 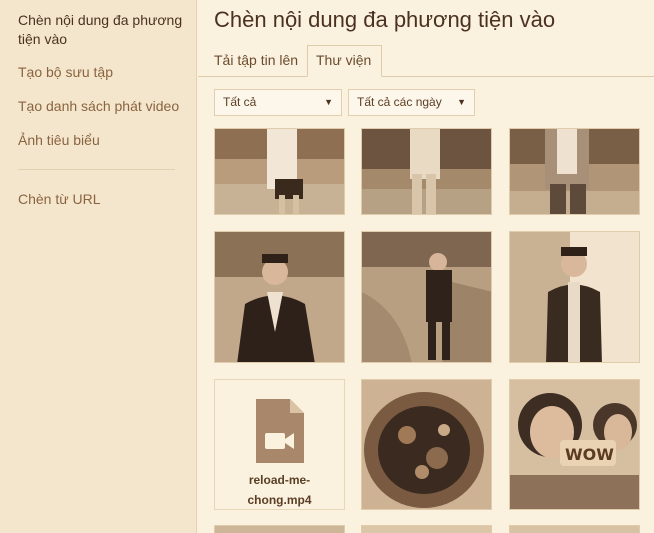 I want to click on sidebar-item-featured-image: Ảnh tiêu biểu, so click(x=103, y=140).